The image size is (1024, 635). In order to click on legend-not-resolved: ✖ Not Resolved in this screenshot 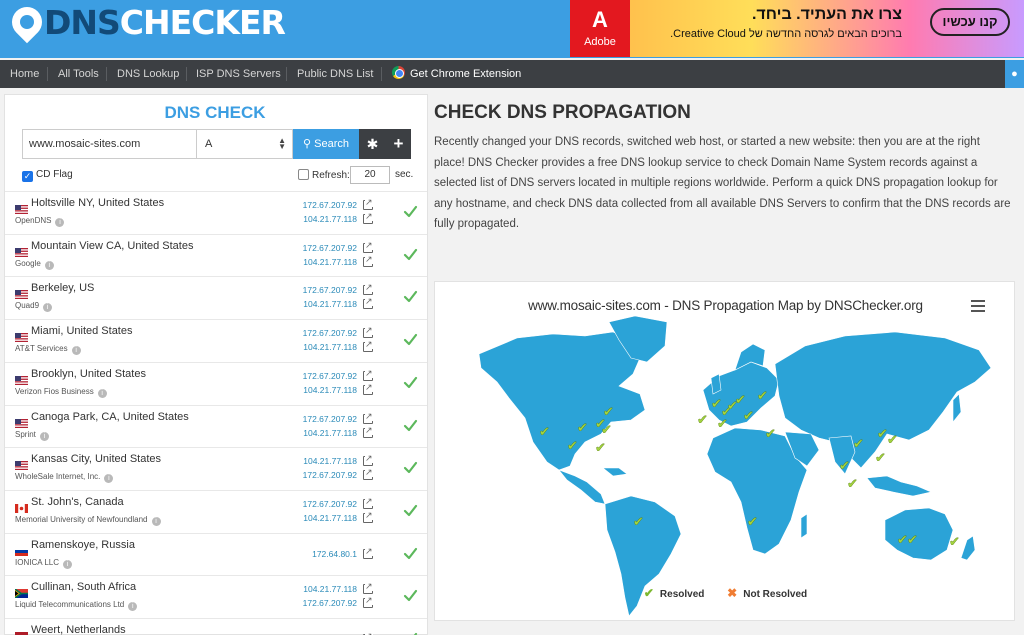, I will do `click(767, 593)`.